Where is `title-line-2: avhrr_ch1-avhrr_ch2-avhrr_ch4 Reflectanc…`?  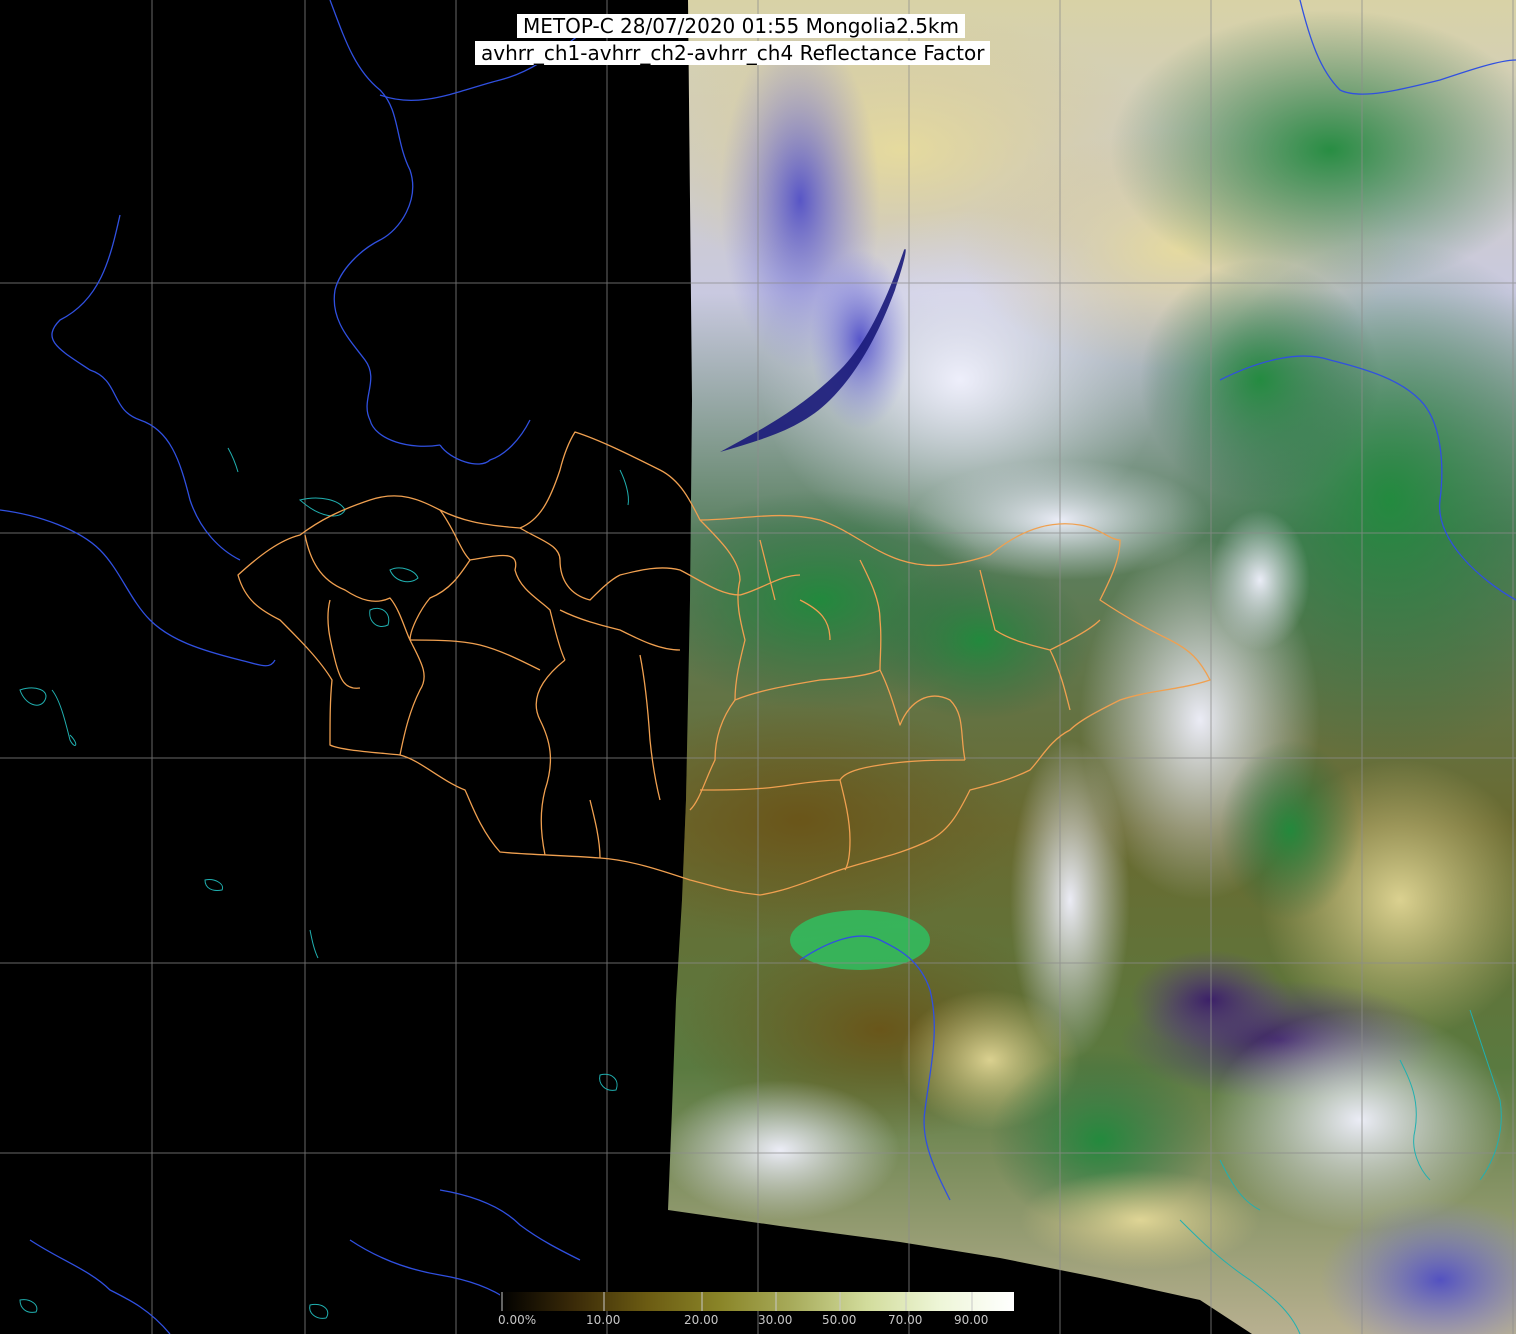 title-line-2: avhrr_ch1-avhrr_ch2-avhrr_ch4 Reflectanc… is located at coordinates (733, 53).